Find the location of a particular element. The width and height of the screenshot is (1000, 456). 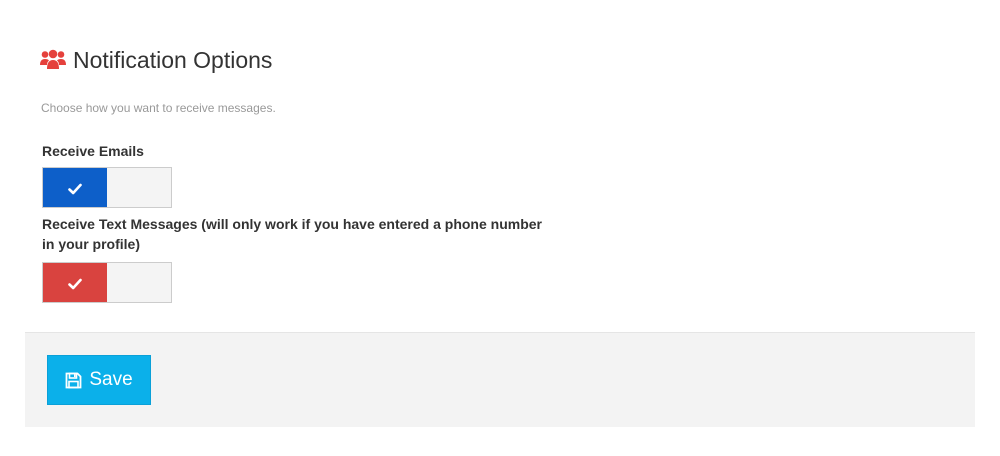

floppy-disk-icon is located at coordinates (73, 380).